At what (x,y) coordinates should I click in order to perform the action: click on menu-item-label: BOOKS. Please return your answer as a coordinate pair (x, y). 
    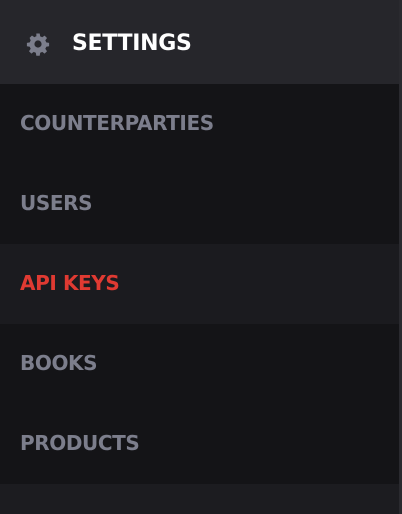
    Looking at the image, I should click on (59, 363).